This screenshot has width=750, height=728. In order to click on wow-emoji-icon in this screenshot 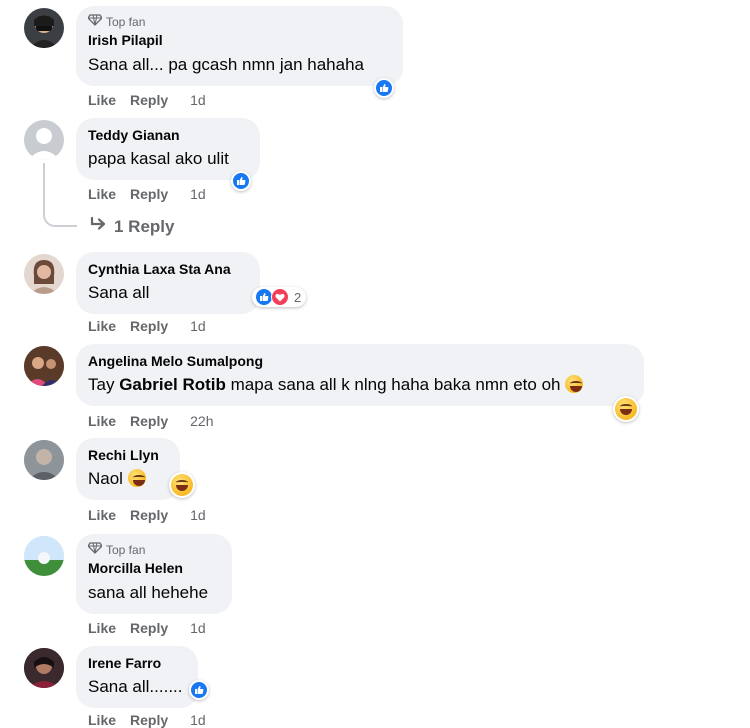, I will do `click(182, 485)`.